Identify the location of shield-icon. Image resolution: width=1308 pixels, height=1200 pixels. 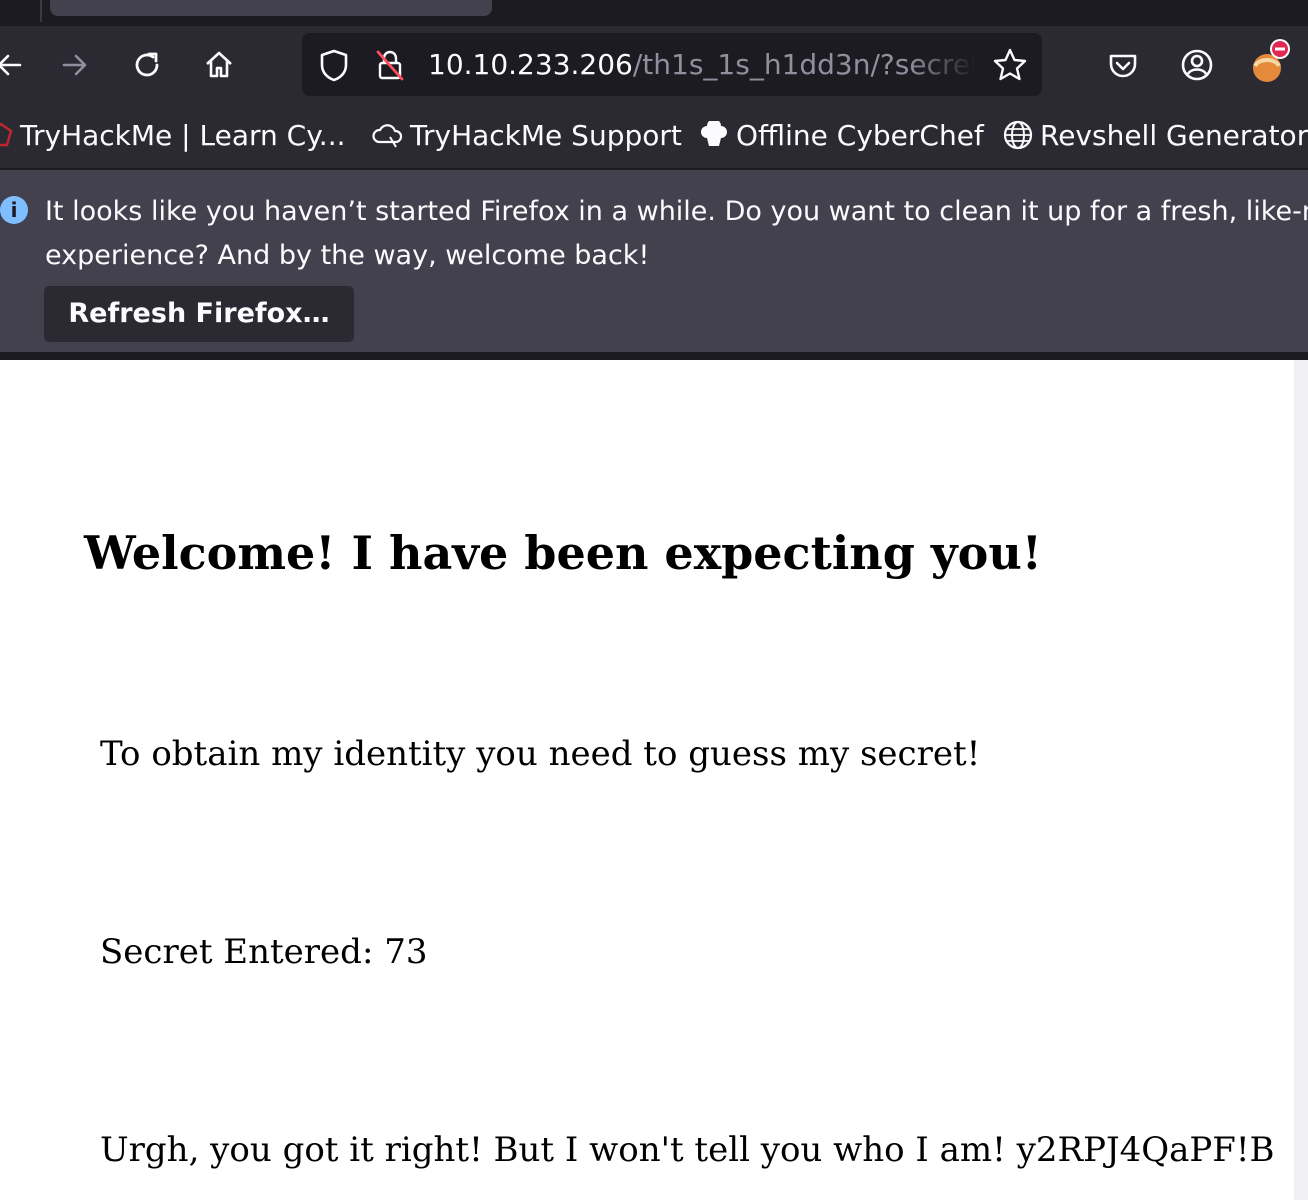
(334, 65).